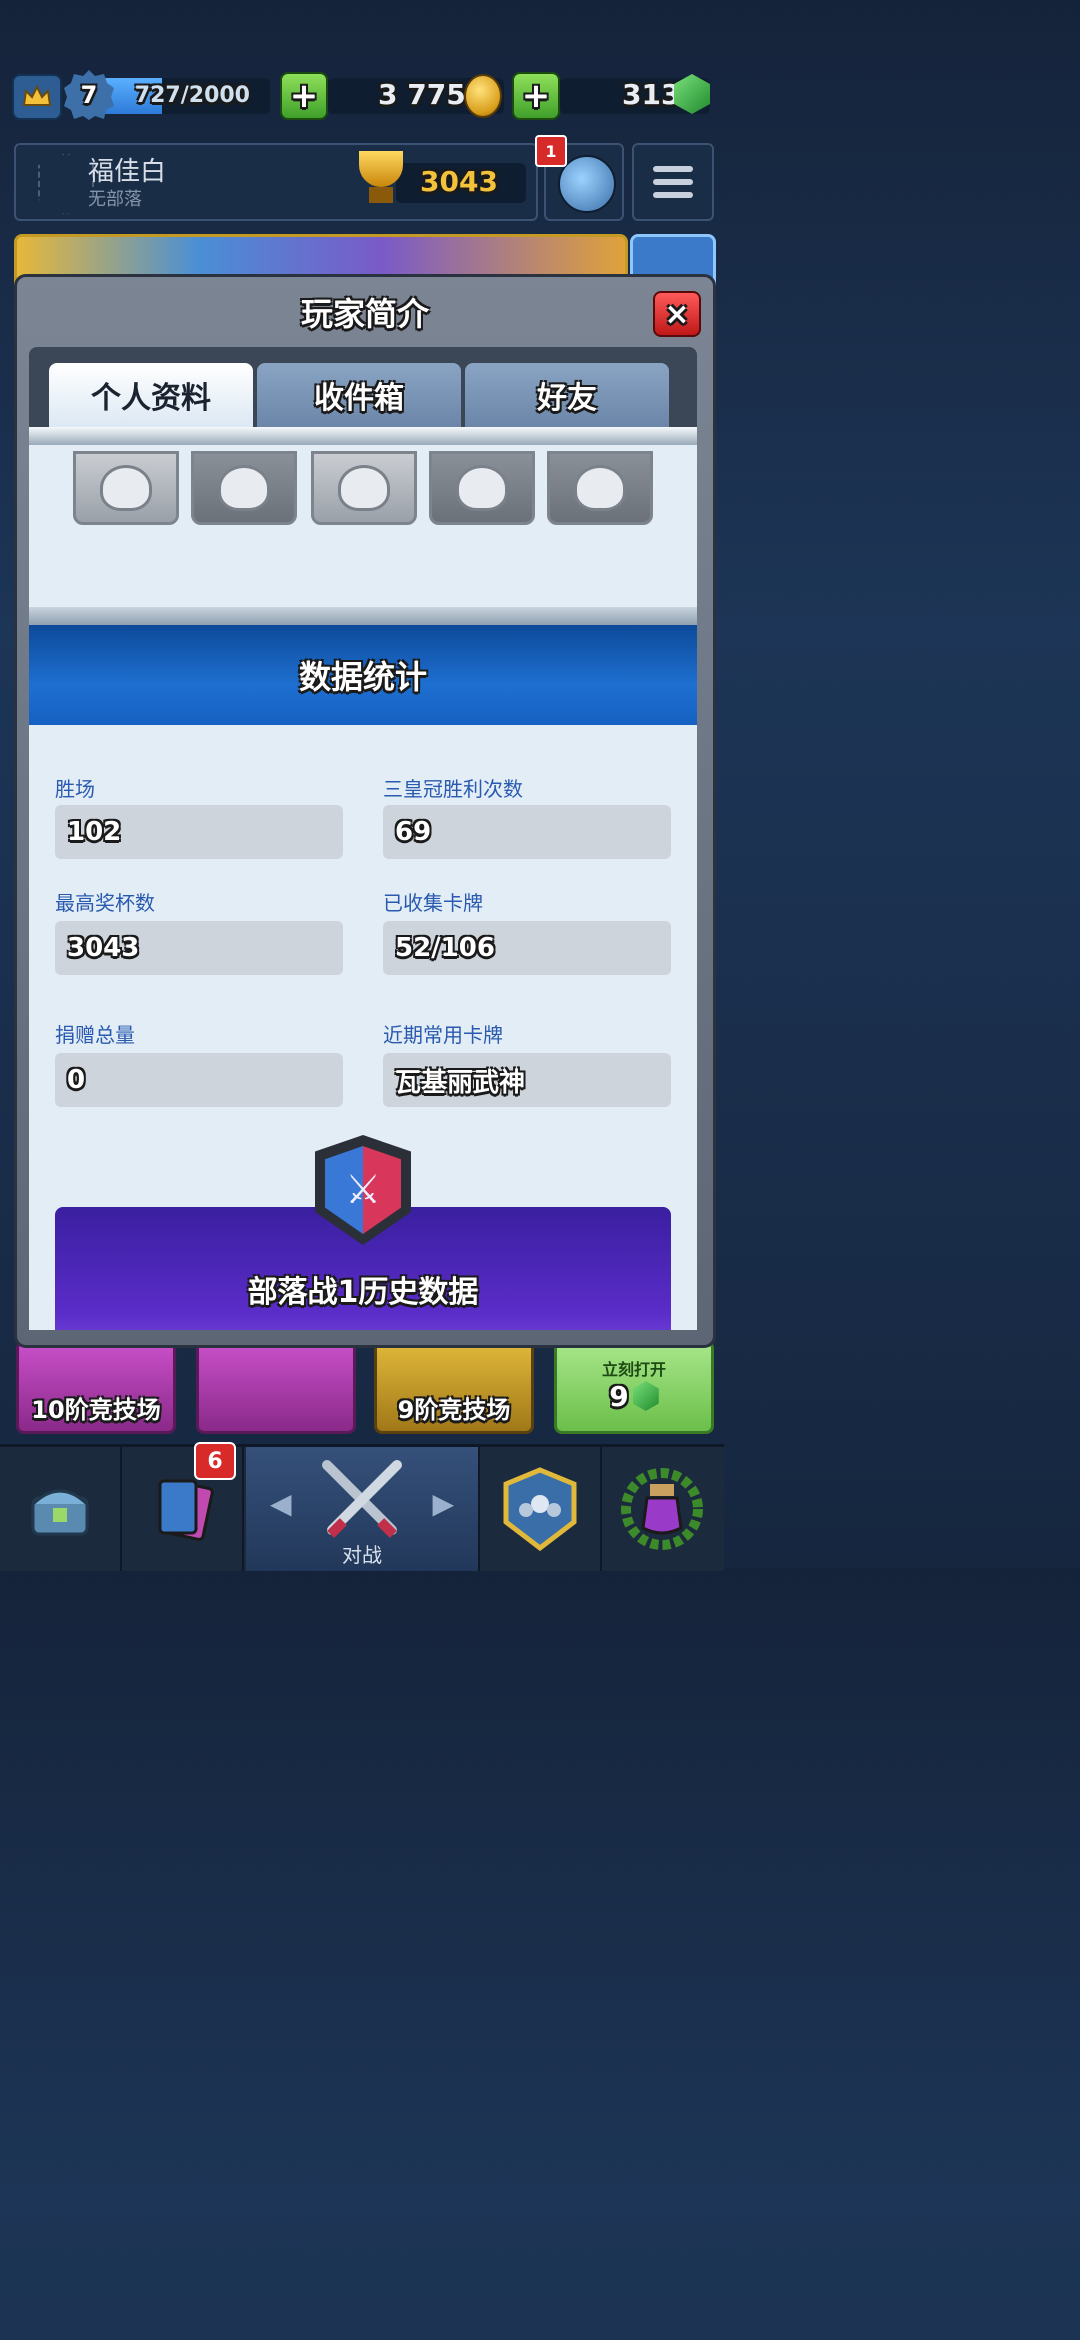 The height and width of the screenshot is (2340, 1080). I want to click on crown-icon, so click(37, 95).